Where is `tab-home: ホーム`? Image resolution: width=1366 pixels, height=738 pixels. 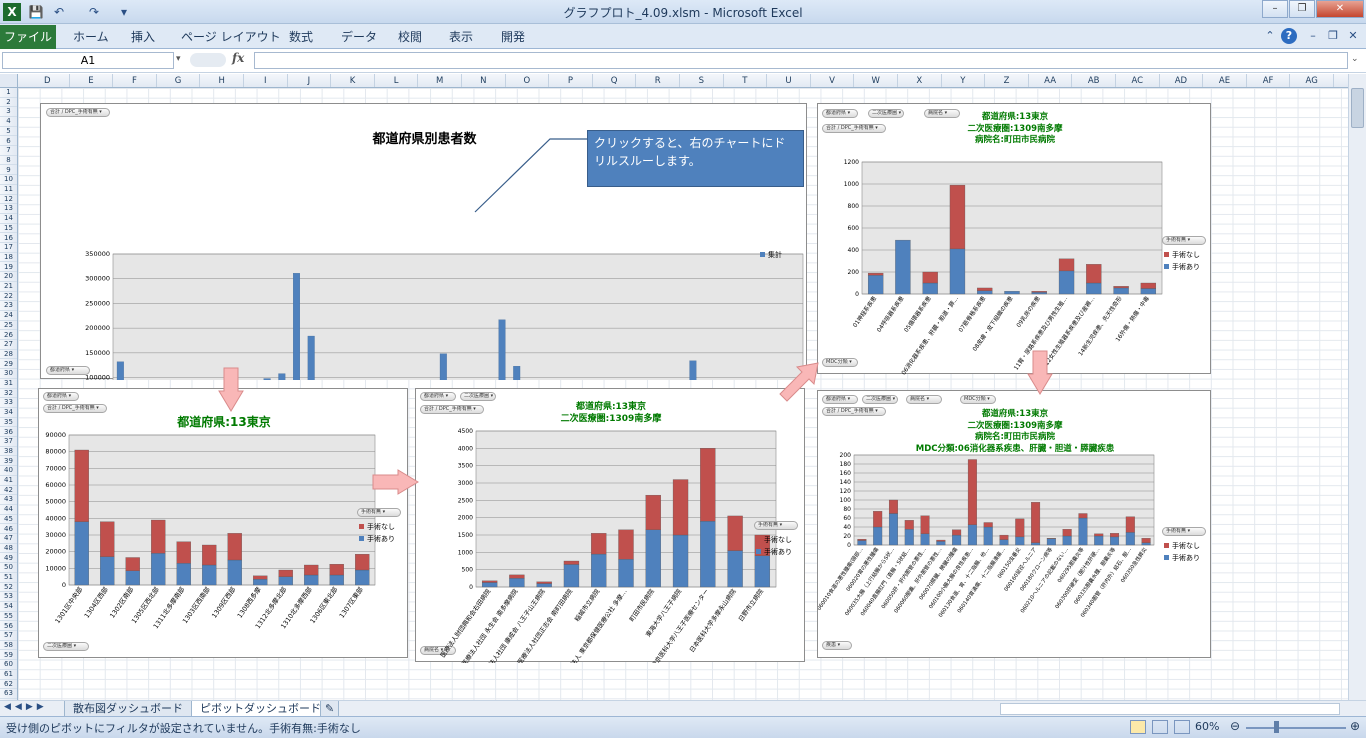
tab-home: ホーム is located at coordinates (91, 36).